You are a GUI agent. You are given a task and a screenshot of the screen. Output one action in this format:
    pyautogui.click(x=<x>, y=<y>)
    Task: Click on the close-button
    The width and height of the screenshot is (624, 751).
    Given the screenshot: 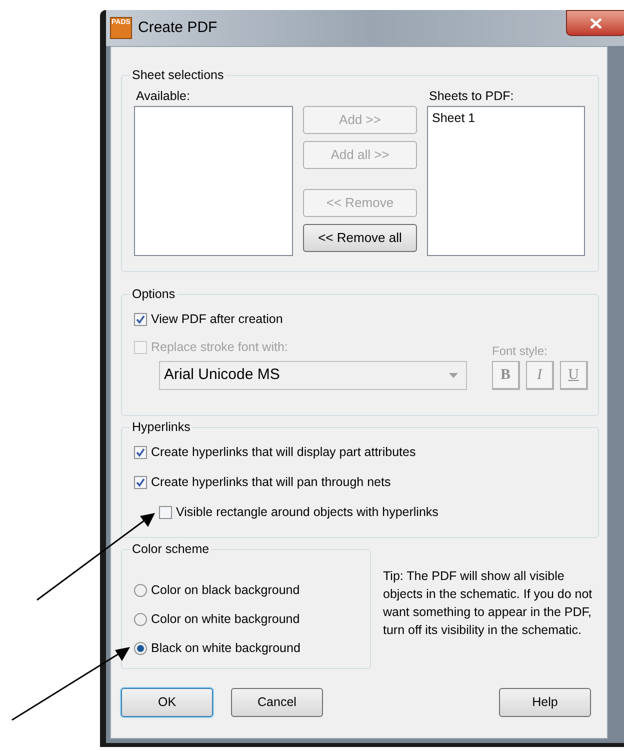 What is the action you would take?
    pyautogui.click(x=595, y=23)
    